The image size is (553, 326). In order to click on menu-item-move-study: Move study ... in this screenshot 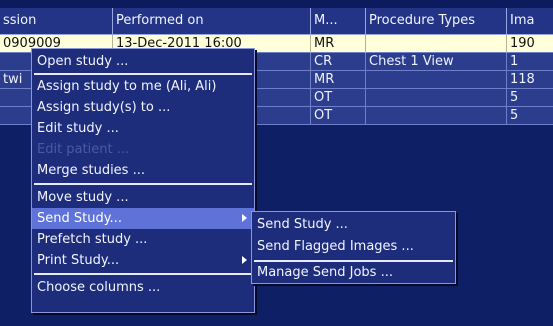, I will do `click(143, 197)`.